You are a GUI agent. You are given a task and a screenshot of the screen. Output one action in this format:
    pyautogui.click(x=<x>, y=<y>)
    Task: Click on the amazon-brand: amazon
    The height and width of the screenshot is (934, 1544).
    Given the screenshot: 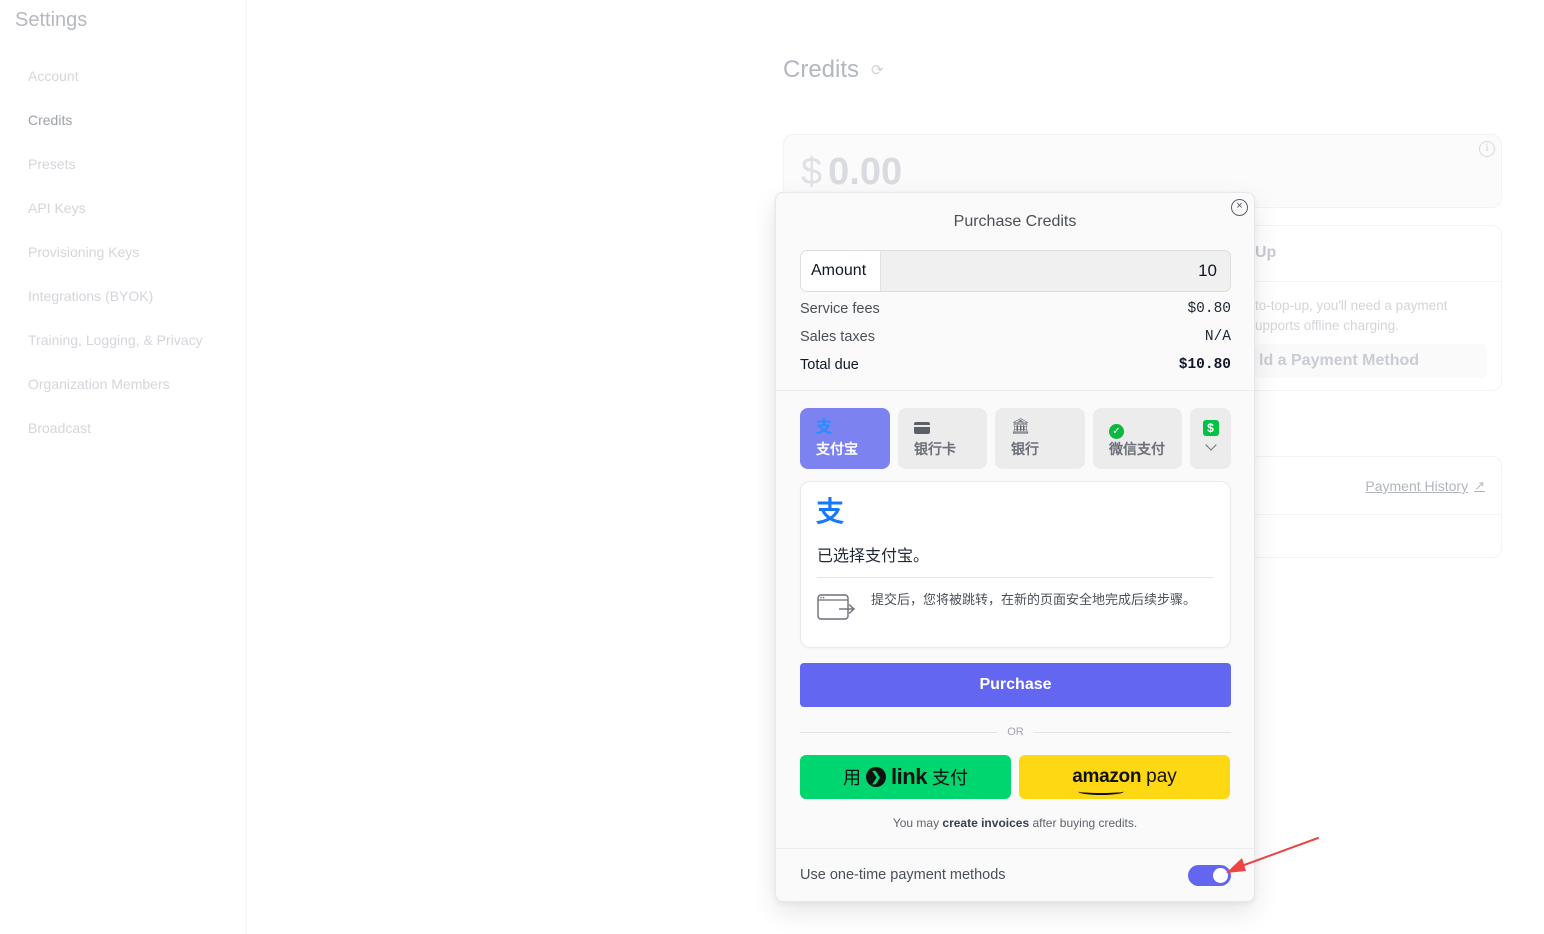 What is the action you would take?
    pyautogui.click(x=1107, y=776)
    